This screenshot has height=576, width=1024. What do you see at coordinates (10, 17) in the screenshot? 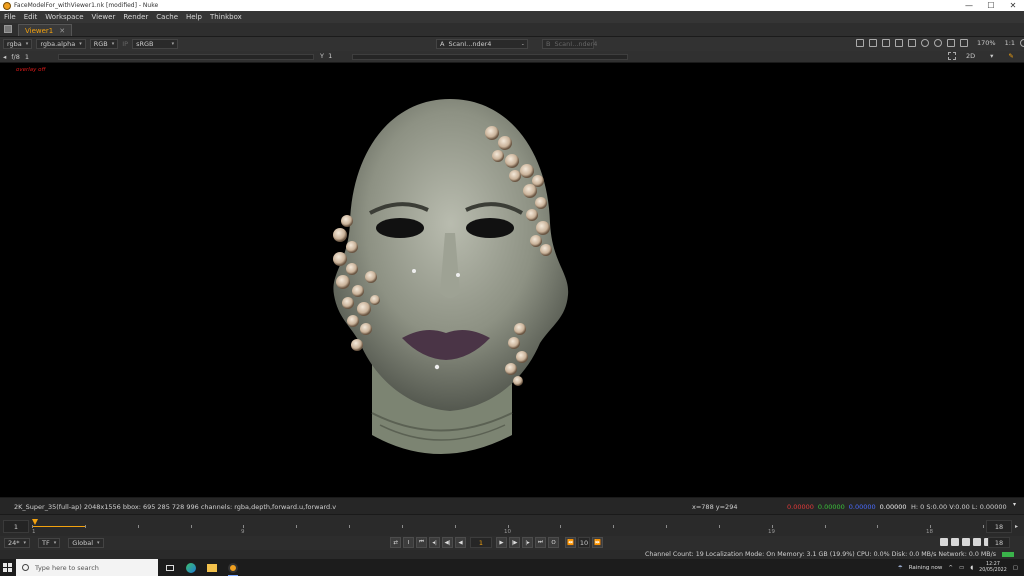
I see `menu-file: File` at bounding box center [10, 17].